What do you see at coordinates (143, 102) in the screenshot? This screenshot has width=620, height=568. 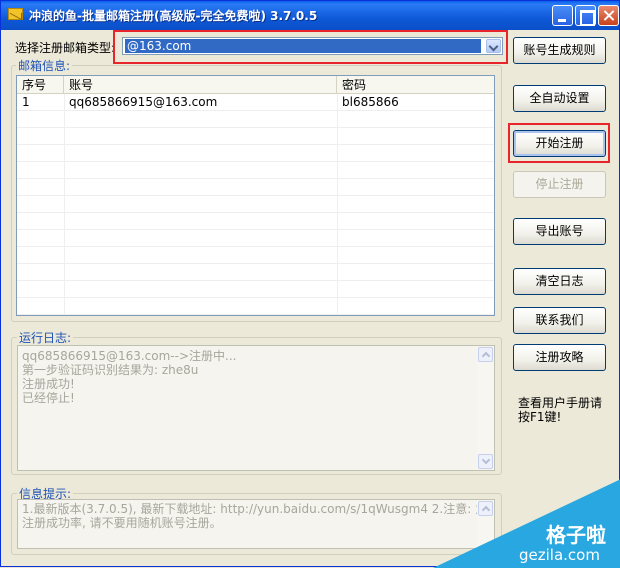 I see `row-account: qq685866915@163.com` at bounding box center [143, 102].